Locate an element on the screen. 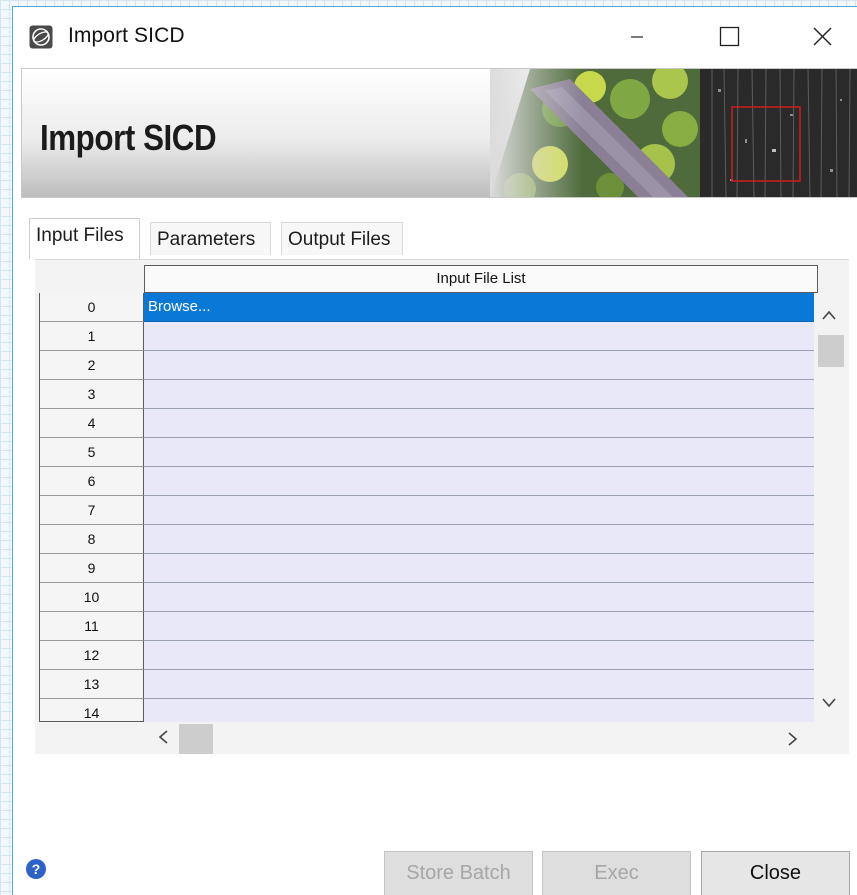  row-header: 14 is located at coordinates (92, 710).